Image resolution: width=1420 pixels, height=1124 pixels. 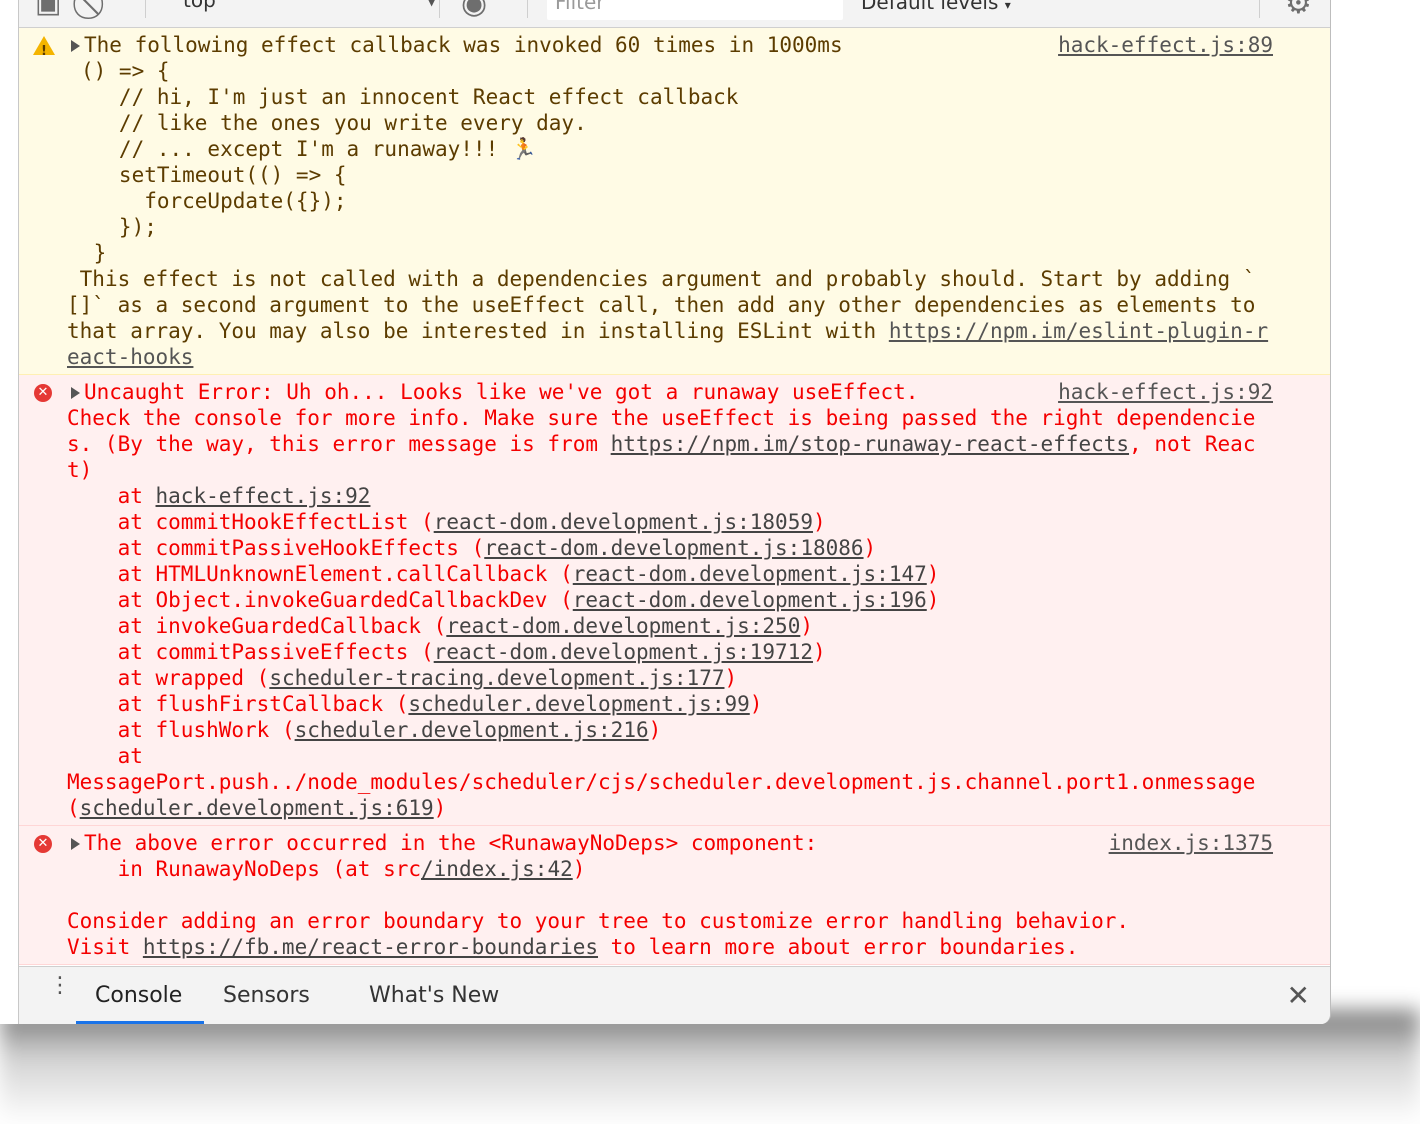 I want to click on stack-frame-function: wrapped, so click(x=200, y=678).